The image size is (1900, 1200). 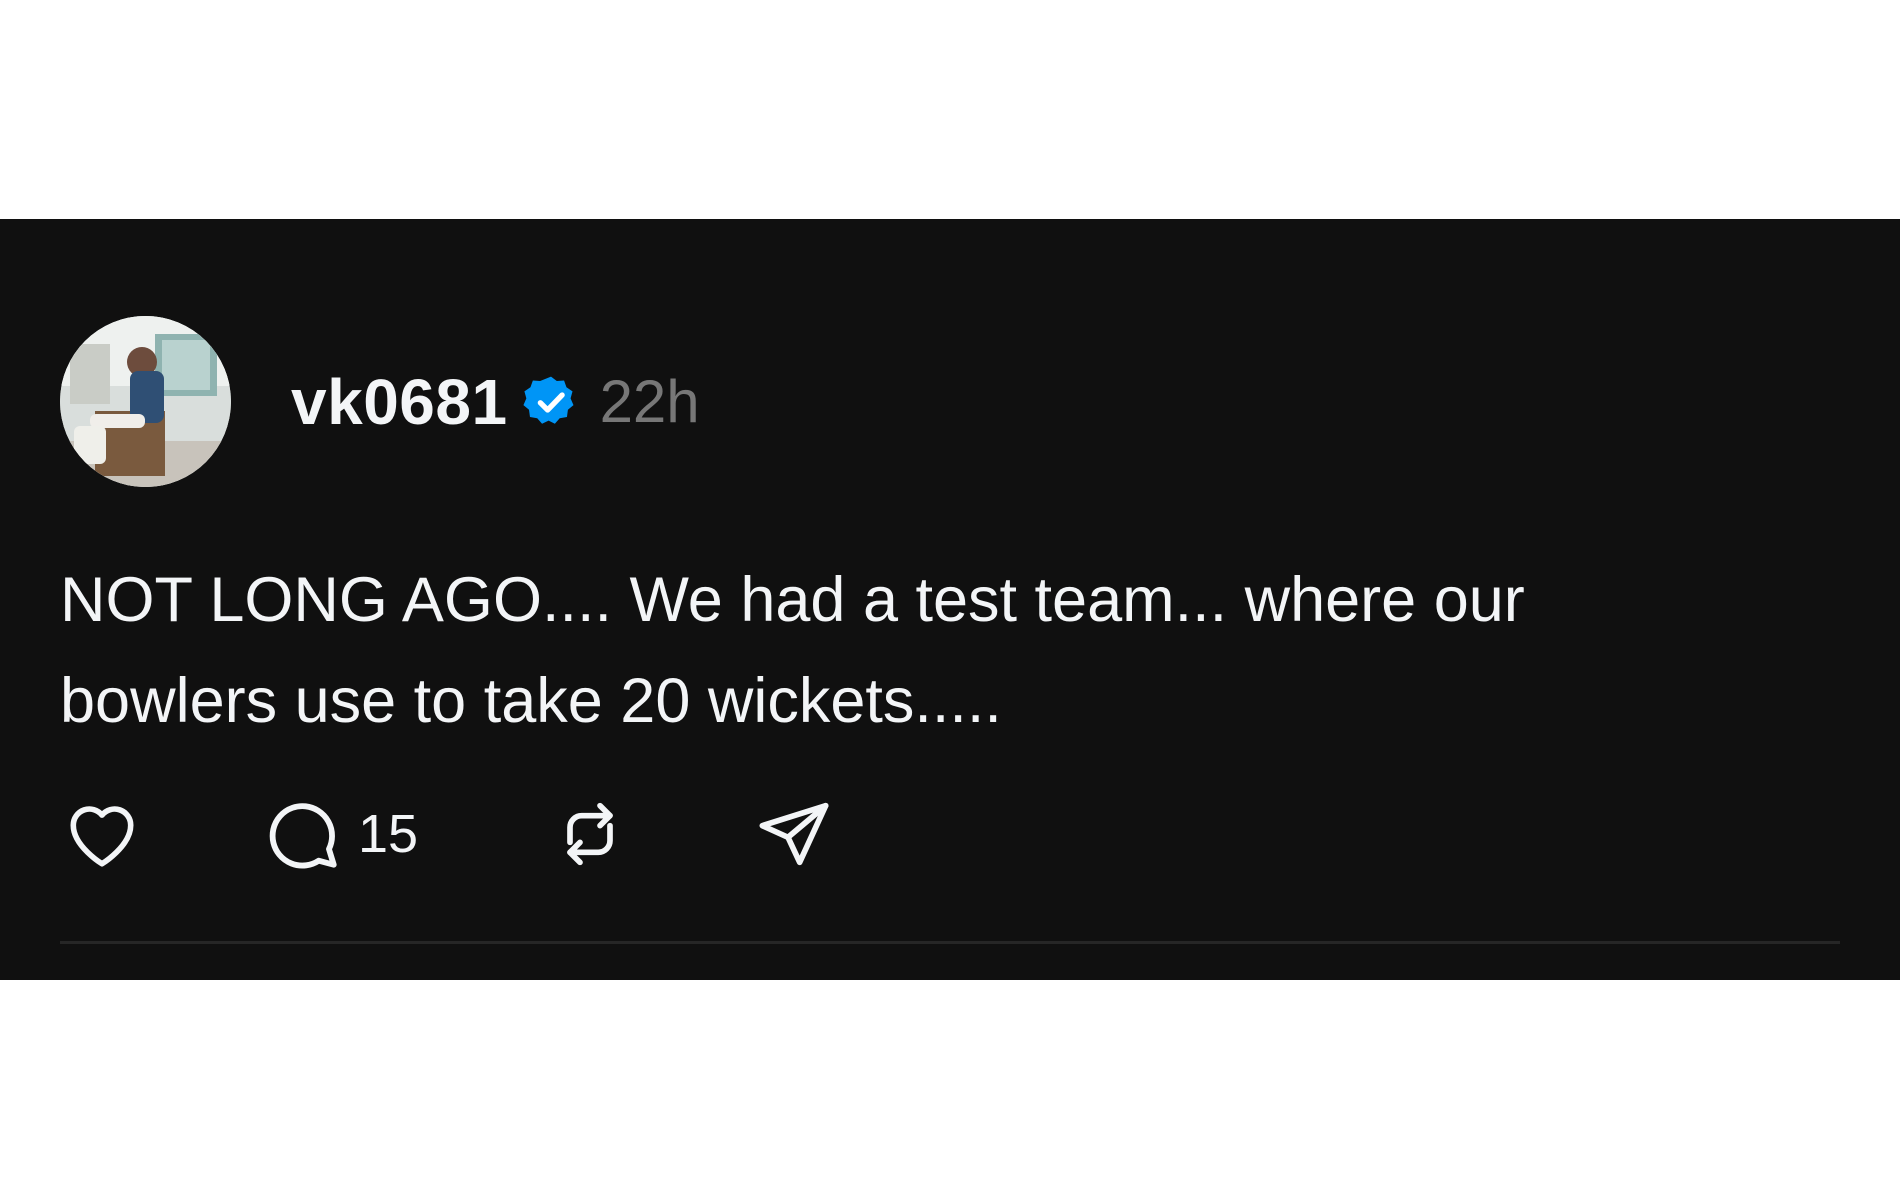 What do you see at coordinates (950, 942) in the screenshot?
I see `post-divider` at bounding box center [950, 942].